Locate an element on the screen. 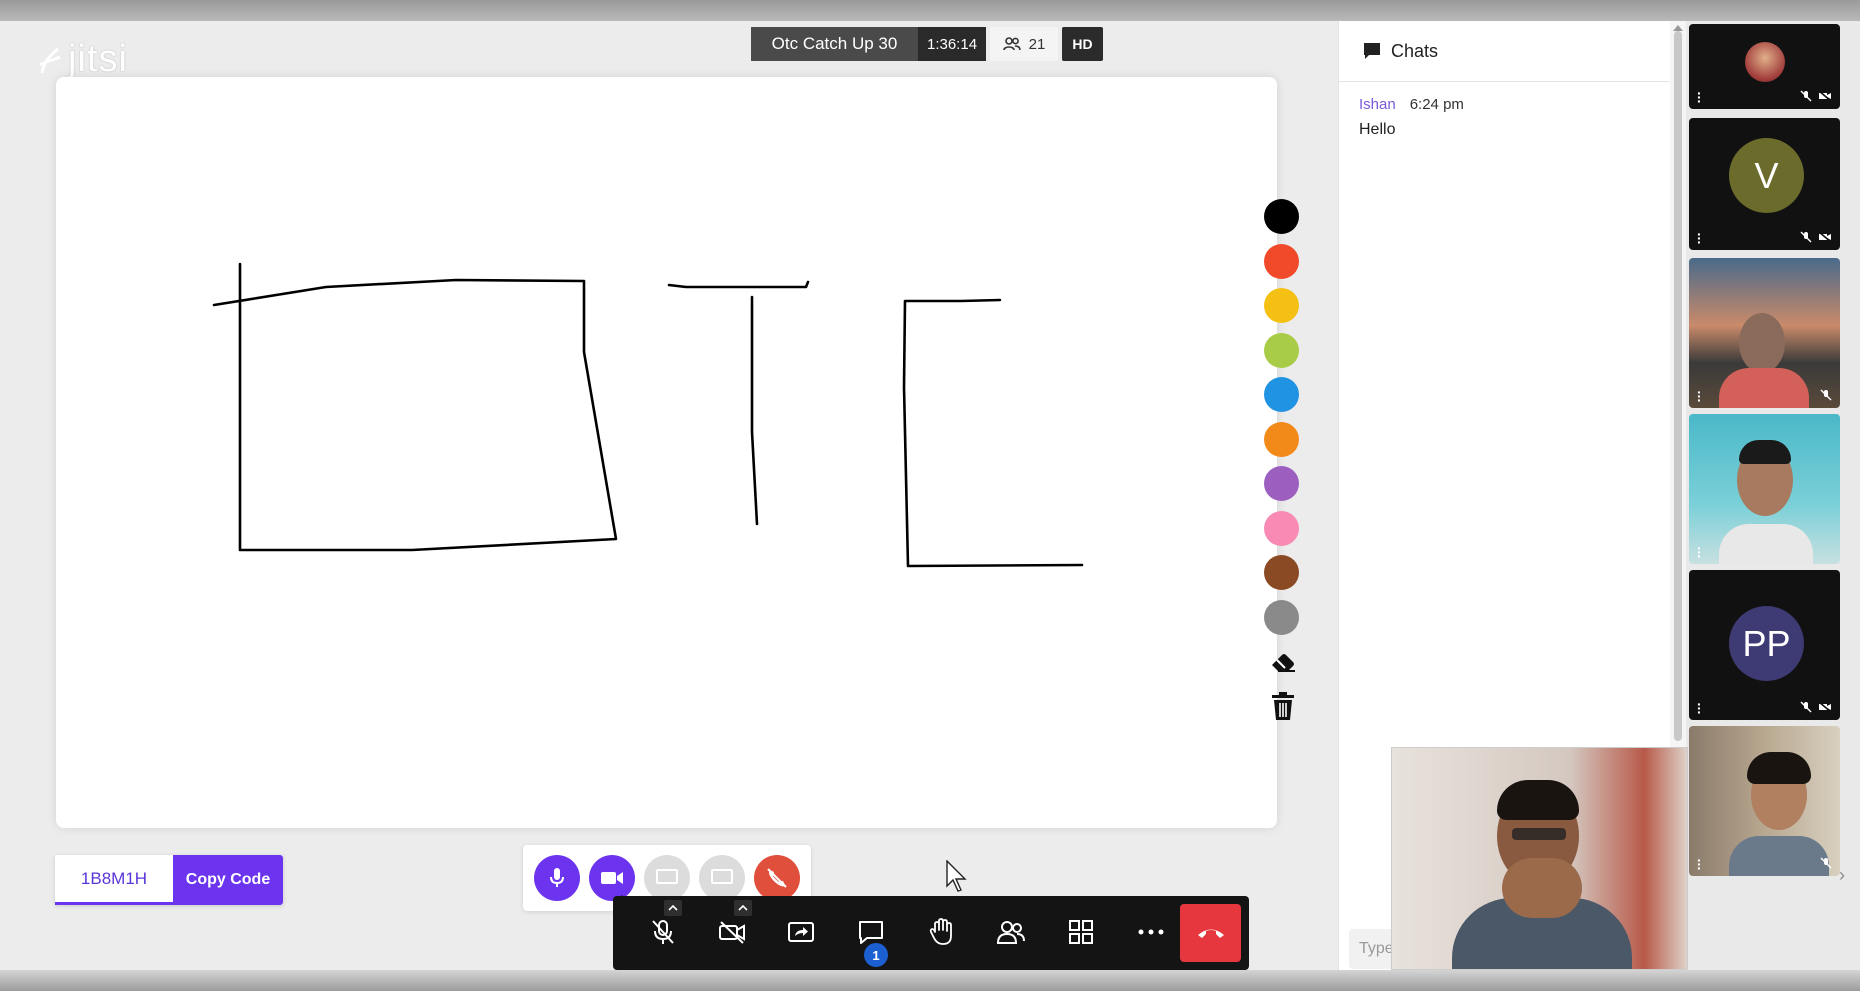 The height and width of the screenshot is (991, 1860). video-quality-badge: HD is located at coordinates (1082, 44).